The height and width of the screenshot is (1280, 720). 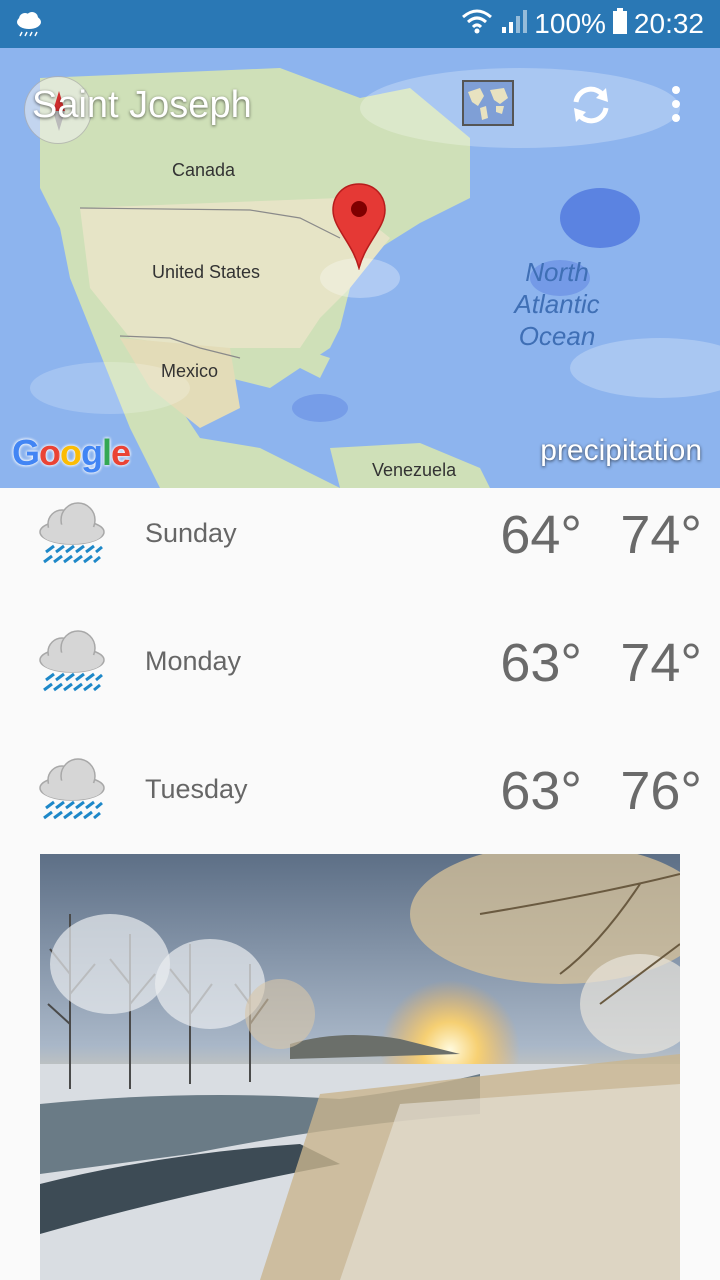 What do you see at coordinates (514, 24) in the screenshot?
I see `signal-icon` at bounding box center [514, 24].